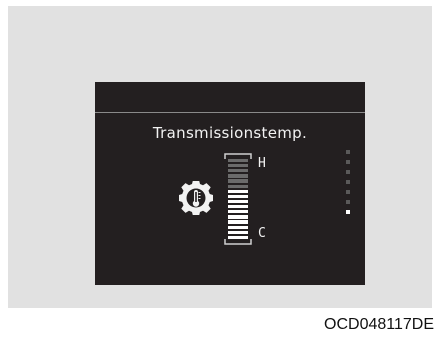  I want to click on gauge-bottom-bracket, so click(238, 242).